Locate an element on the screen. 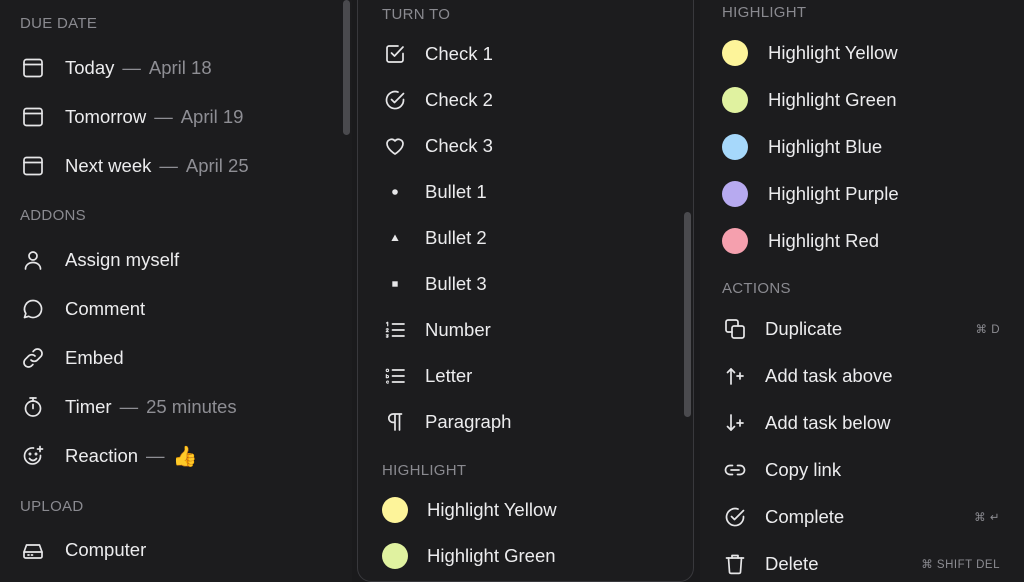 Image resolution: width=1024 pixels, height=582 pixels. bullet-triangle-icon is located at coordinates (395, 238).